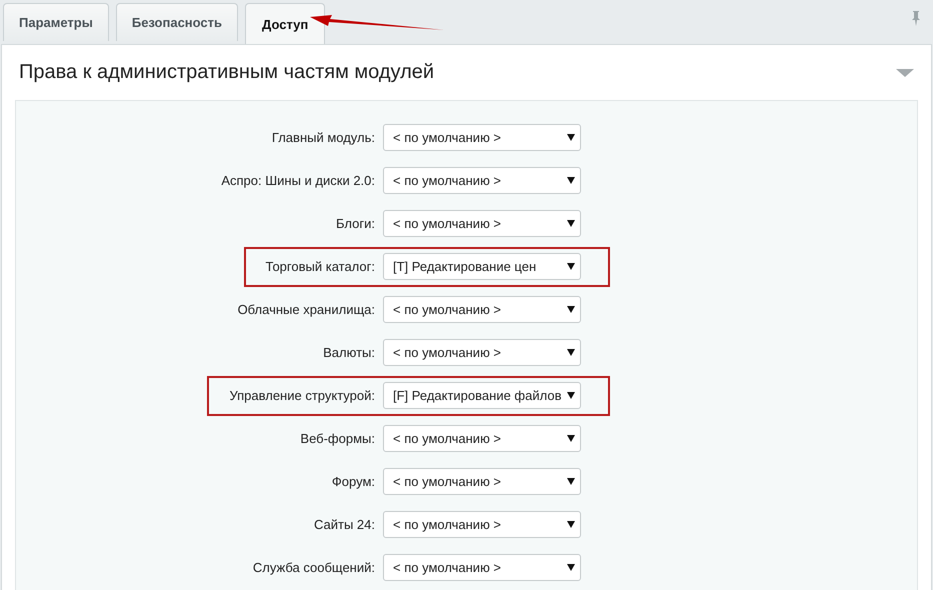 The width and height of the screenshot is (933, 590). What do you see at coordinates (349, 352) in the screenshot?
I see `field-label: Валюты:` at bounding box center [349, 352].